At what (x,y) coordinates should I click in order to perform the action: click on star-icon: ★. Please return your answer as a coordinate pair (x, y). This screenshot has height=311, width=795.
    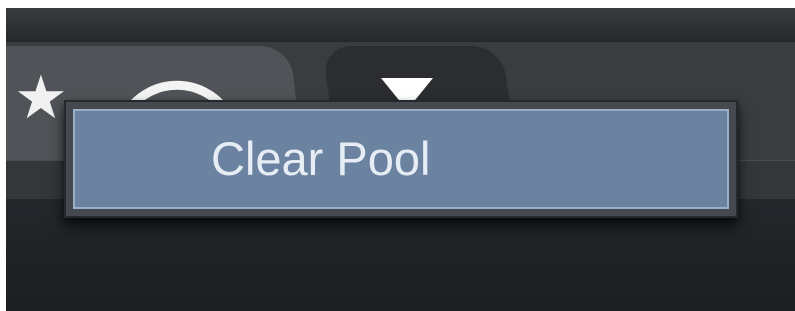
    Looking at the image, I should click on (41, 98).